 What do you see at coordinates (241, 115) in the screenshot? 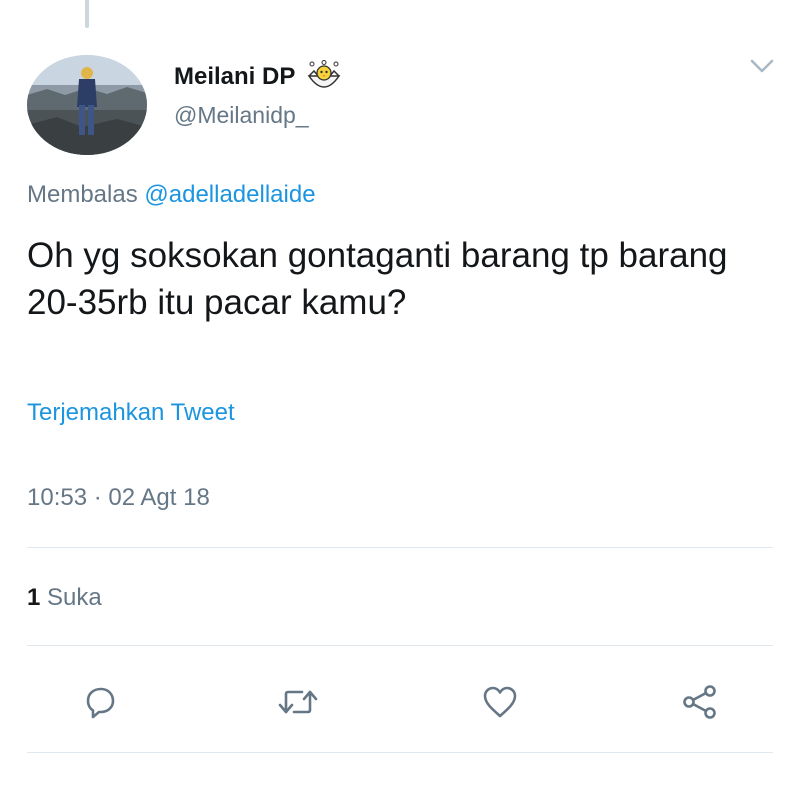
I see `author-handle: @Meilanidp_` at bounding box center [241, 115].